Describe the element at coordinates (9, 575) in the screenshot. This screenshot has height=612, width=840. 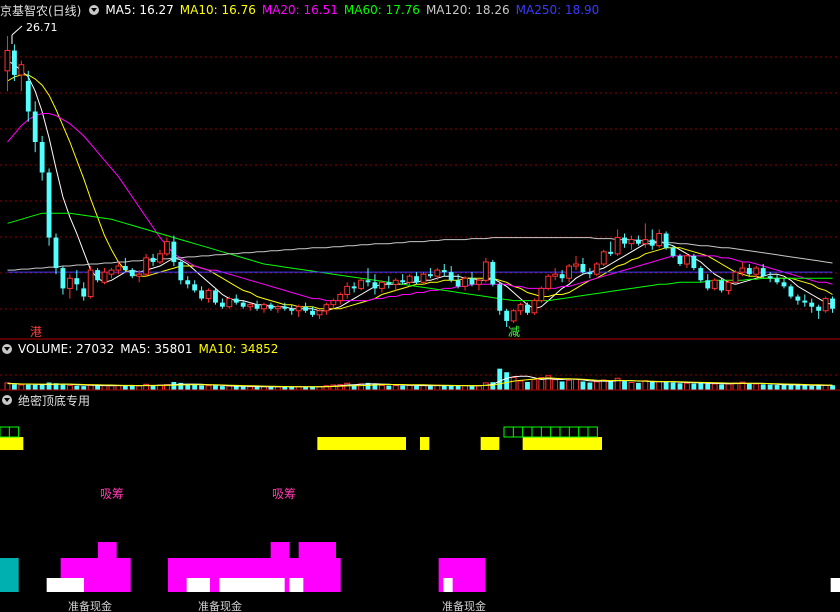
I see `teal-signal-block` at that location.